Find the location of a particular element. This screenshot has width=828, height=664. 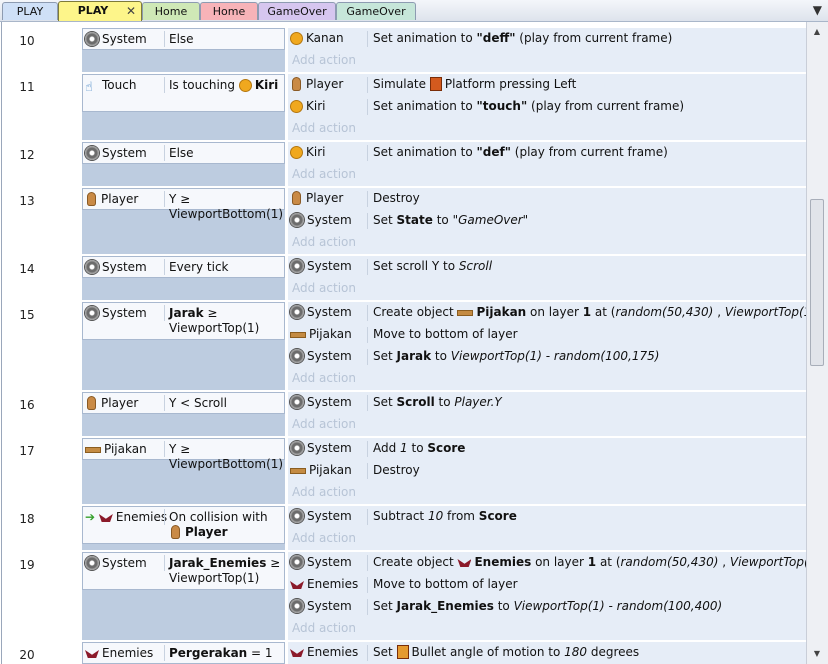

condition: ➔ Enemies On collision with Player is located at coordinates (183, 525).